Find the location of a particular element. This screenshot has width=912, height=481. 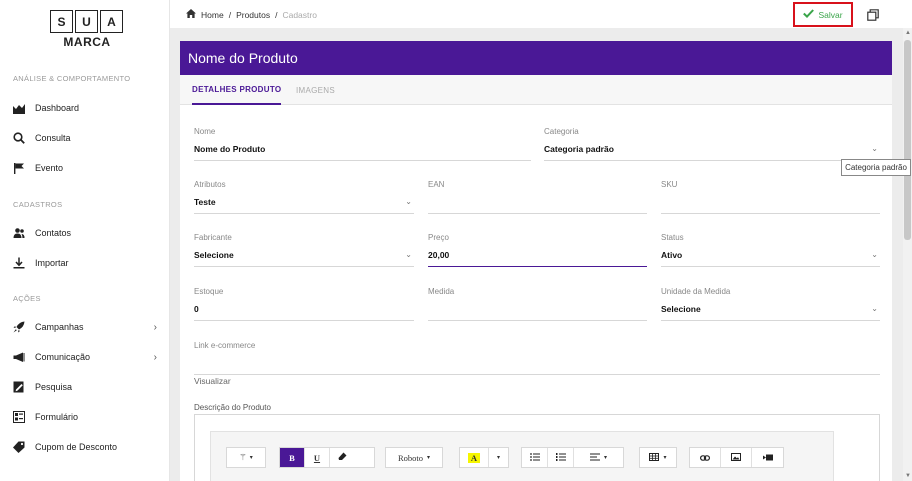

sidebar-item-comunicacao: Comunicação › is located at coordinates (88, 357).